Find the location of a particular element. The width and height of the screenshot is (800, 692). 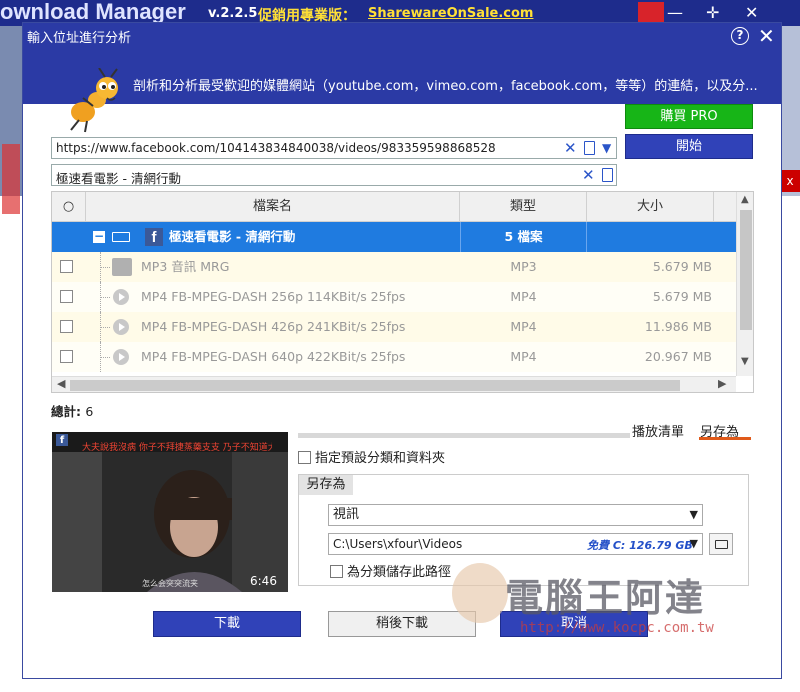

scroll-left-icon: ◀ is located at coordinates (61, 383).